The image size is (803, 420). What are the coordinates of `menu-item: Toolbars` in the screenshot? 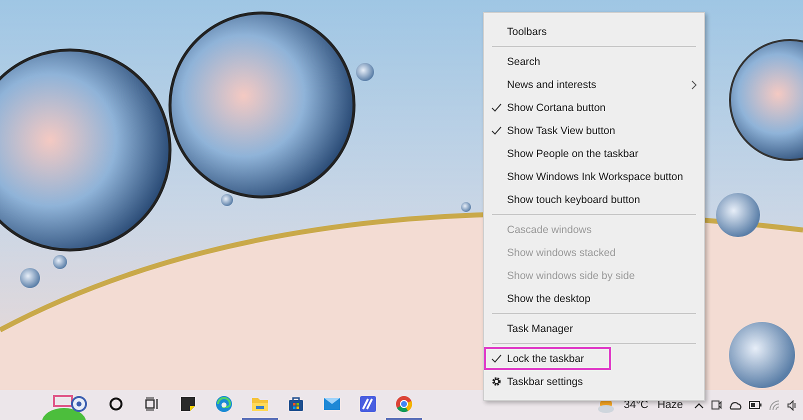 It's located at (594, 31).